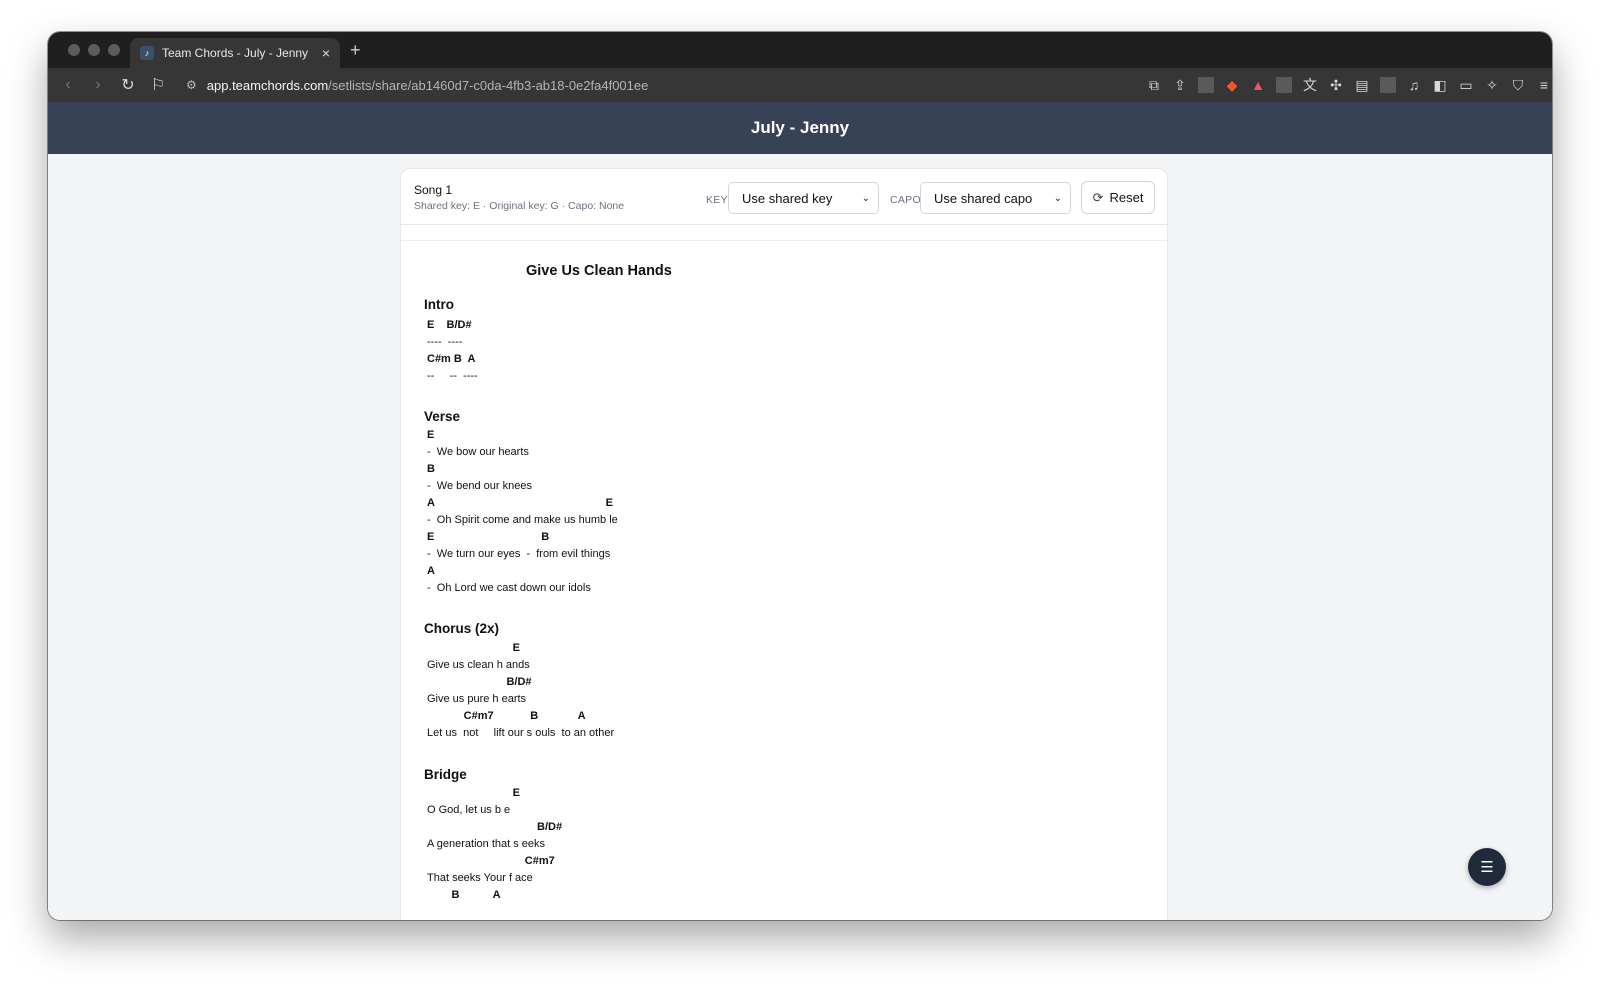 The image size is (1600, 984). What do you see at coordinates (191, 85) in the screenshot?
I see `site-settings-icon: ⚙` at bounding box center [191, 85].